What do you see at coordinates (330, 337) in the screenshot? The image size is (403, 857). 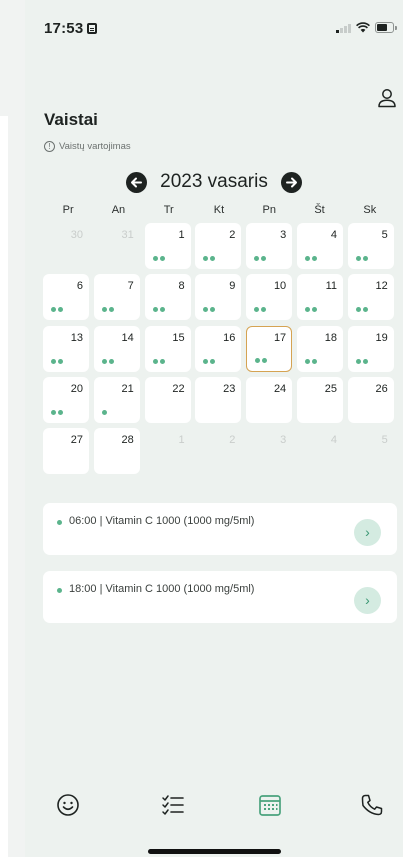 I see `day-number: 18` at bounding box center [330, 337].